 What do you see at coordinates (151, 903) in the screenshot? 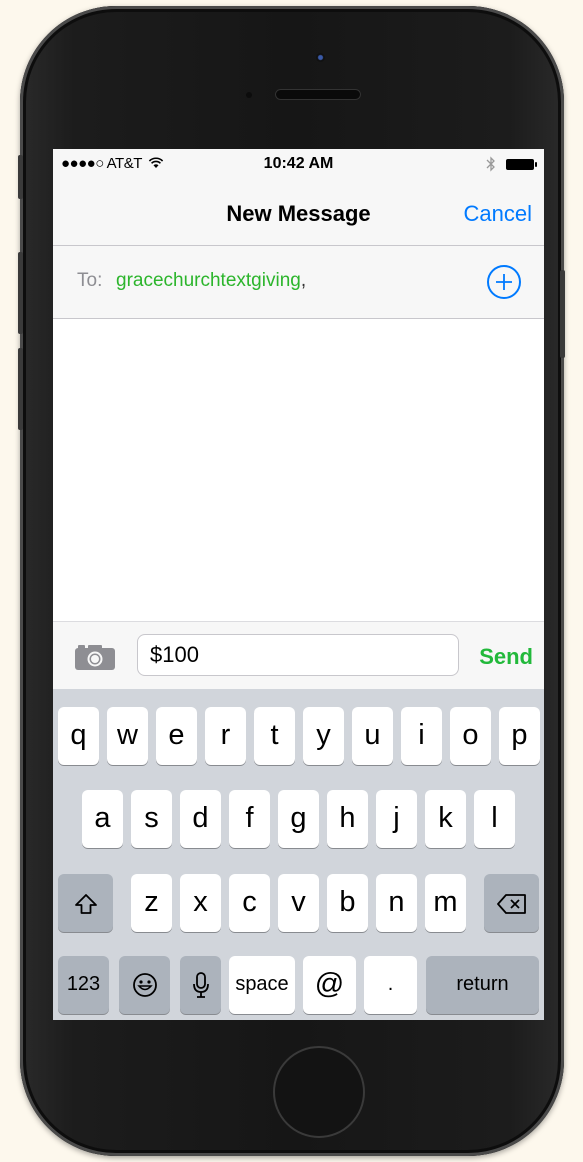
I see `key-z: z` at bounding box center [151, 903].